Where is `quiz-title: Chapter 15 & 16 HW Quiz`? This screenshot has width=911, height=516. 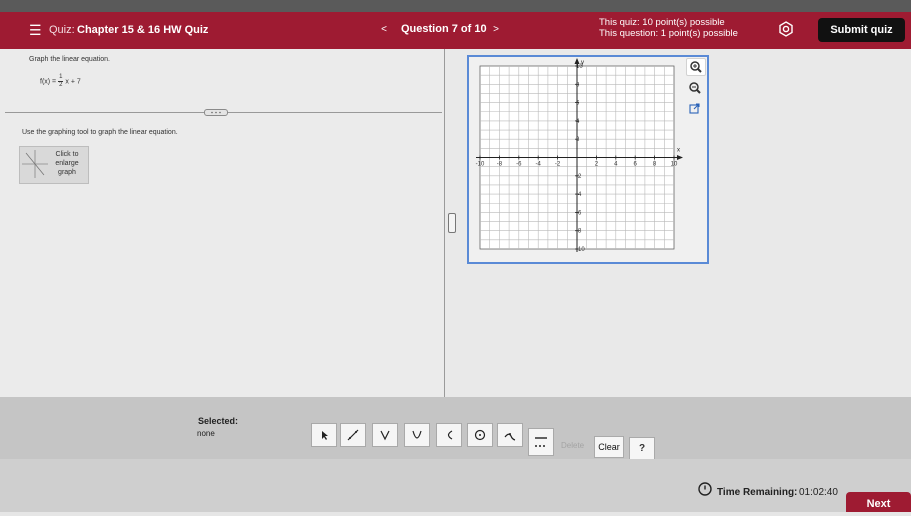 quiz-title: Chapter 15 & 16 HW Quiz is located at coordinates (142, 30).